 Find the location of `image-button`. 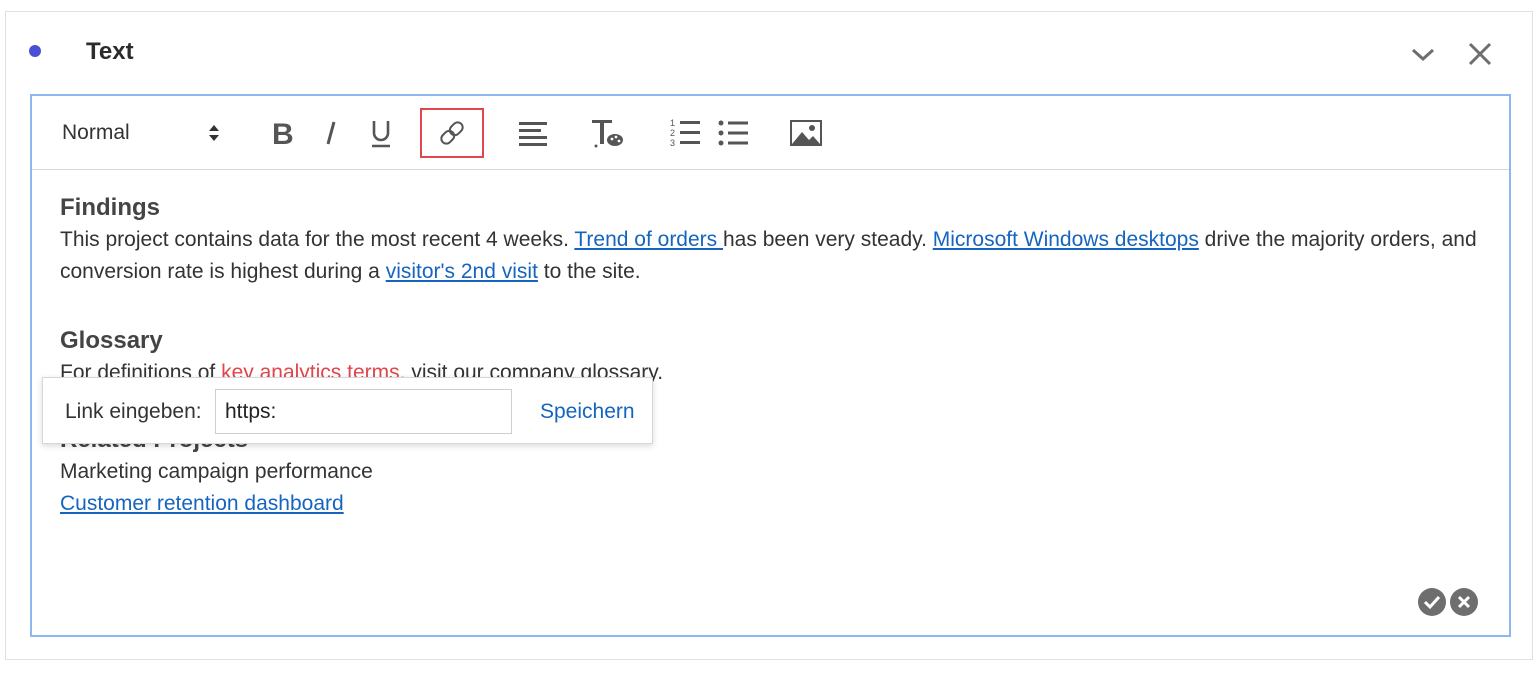

image-button is located at coordinates (806, 133).